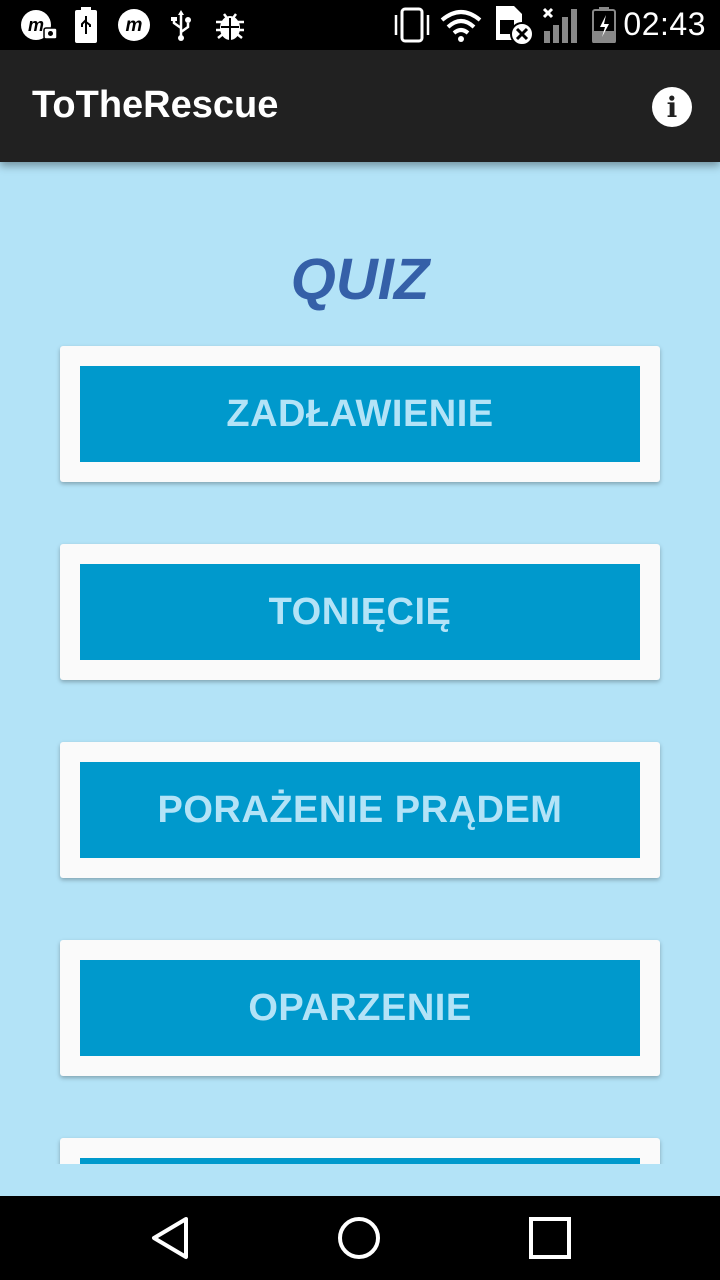 The height and width of the screenshot is (1280, 720). Describe the element at coordinates (360, 1161) in the screenshot. I see `quiz-next-button` at that location.